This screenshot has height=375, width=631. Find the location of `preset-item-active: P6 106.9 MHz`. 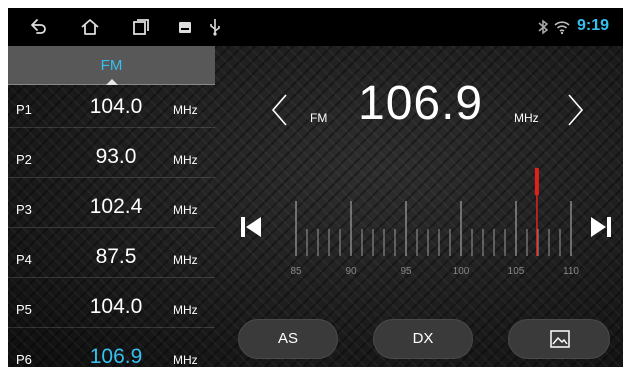

preset-item-active: P6 106.9 MHz is located at coordinates (111, 347).